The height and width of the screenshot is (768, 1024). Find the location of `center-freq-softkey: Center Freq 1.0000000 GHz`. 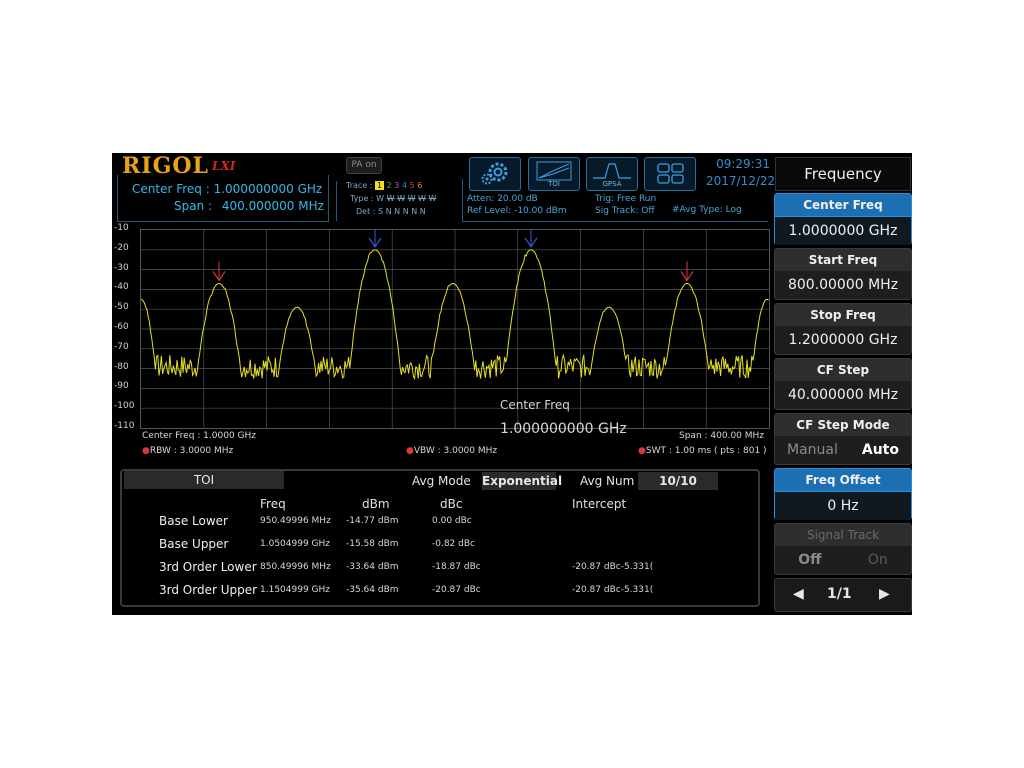

center-freq-softkey: Center Freq 1.0000000 GHz is located at coordinates (843, 219).